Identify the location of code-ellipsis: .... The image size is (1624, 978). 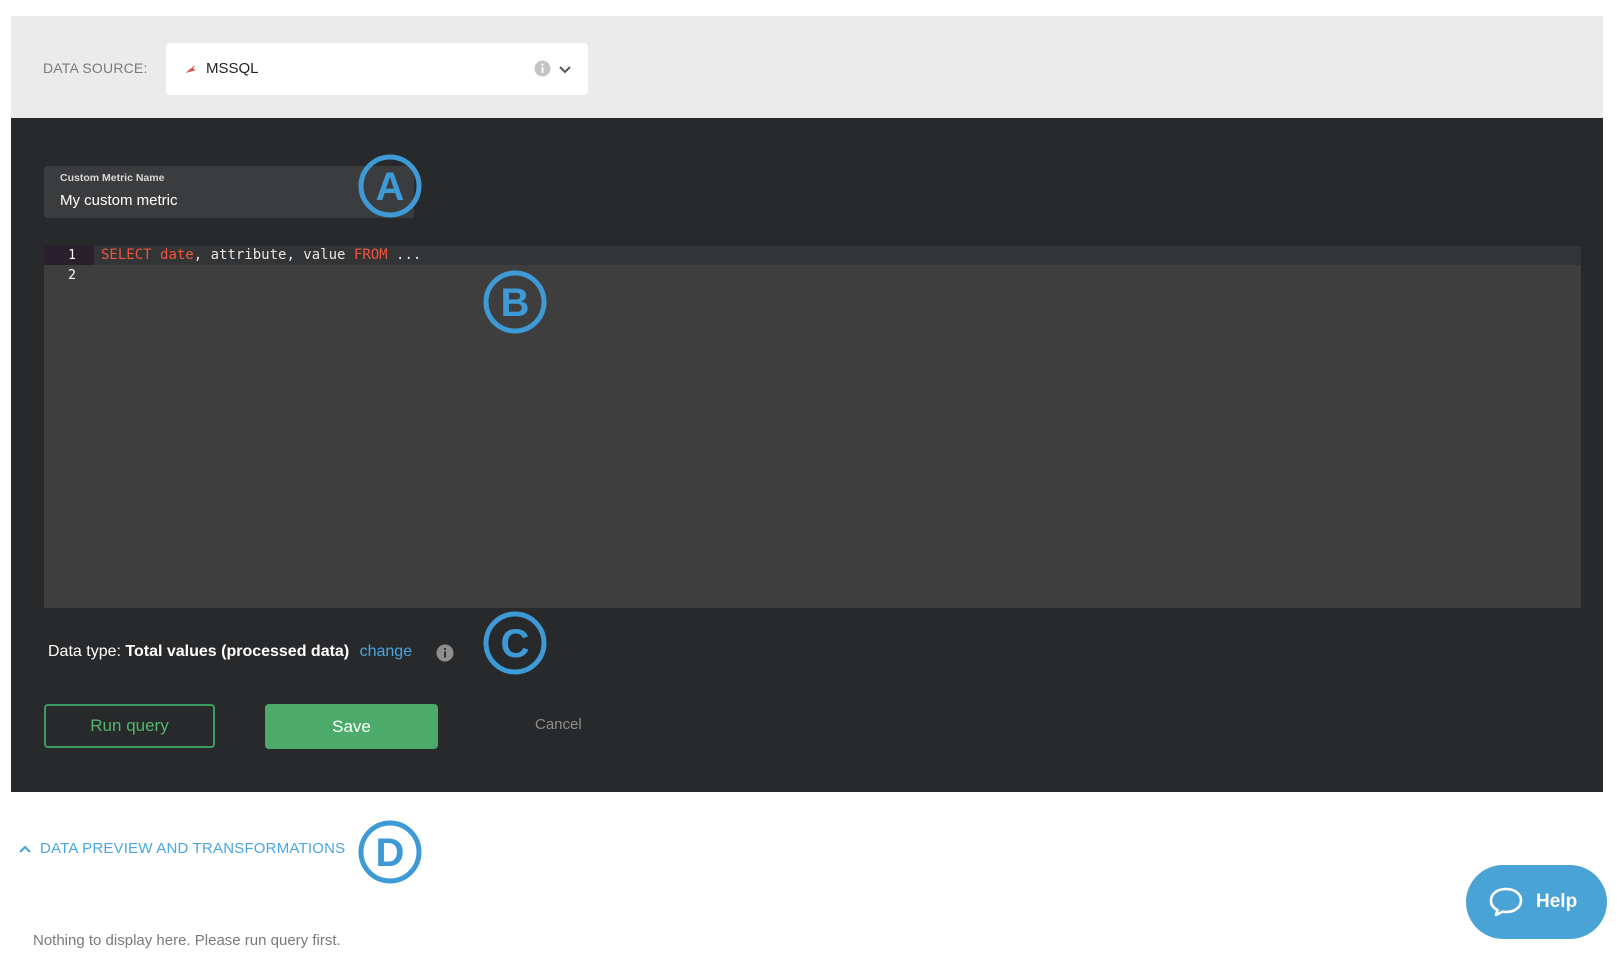
(404, 255).